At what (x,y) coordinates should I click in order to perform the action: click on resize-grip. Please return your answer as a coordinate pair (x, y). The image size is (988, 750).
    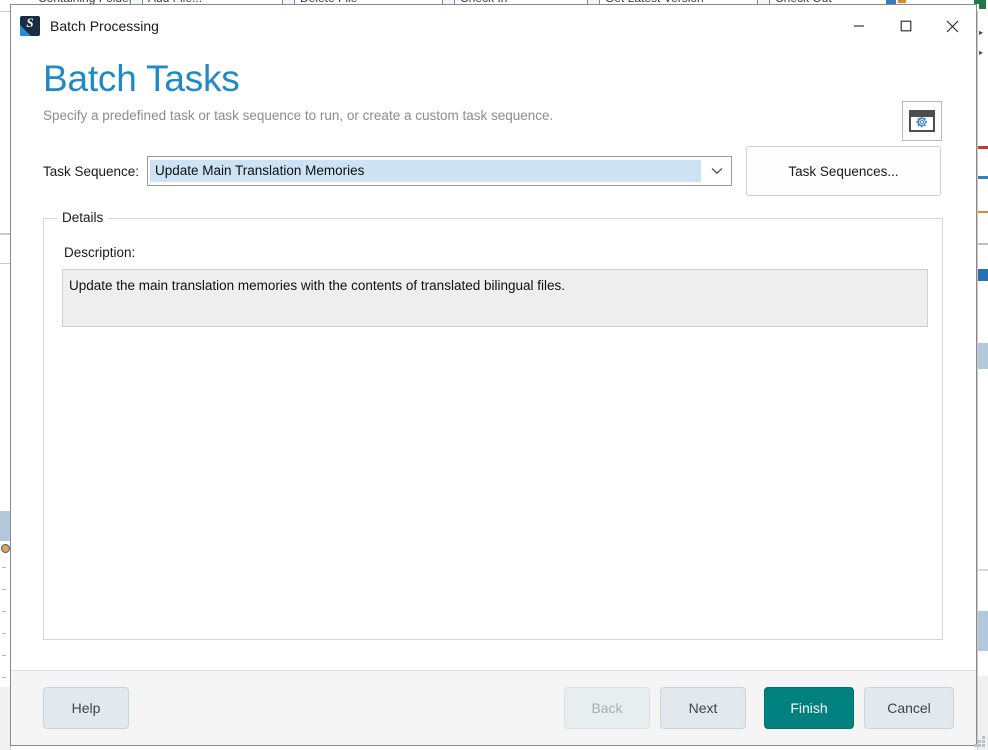
    Looking at the image, I should click on (978, 740).